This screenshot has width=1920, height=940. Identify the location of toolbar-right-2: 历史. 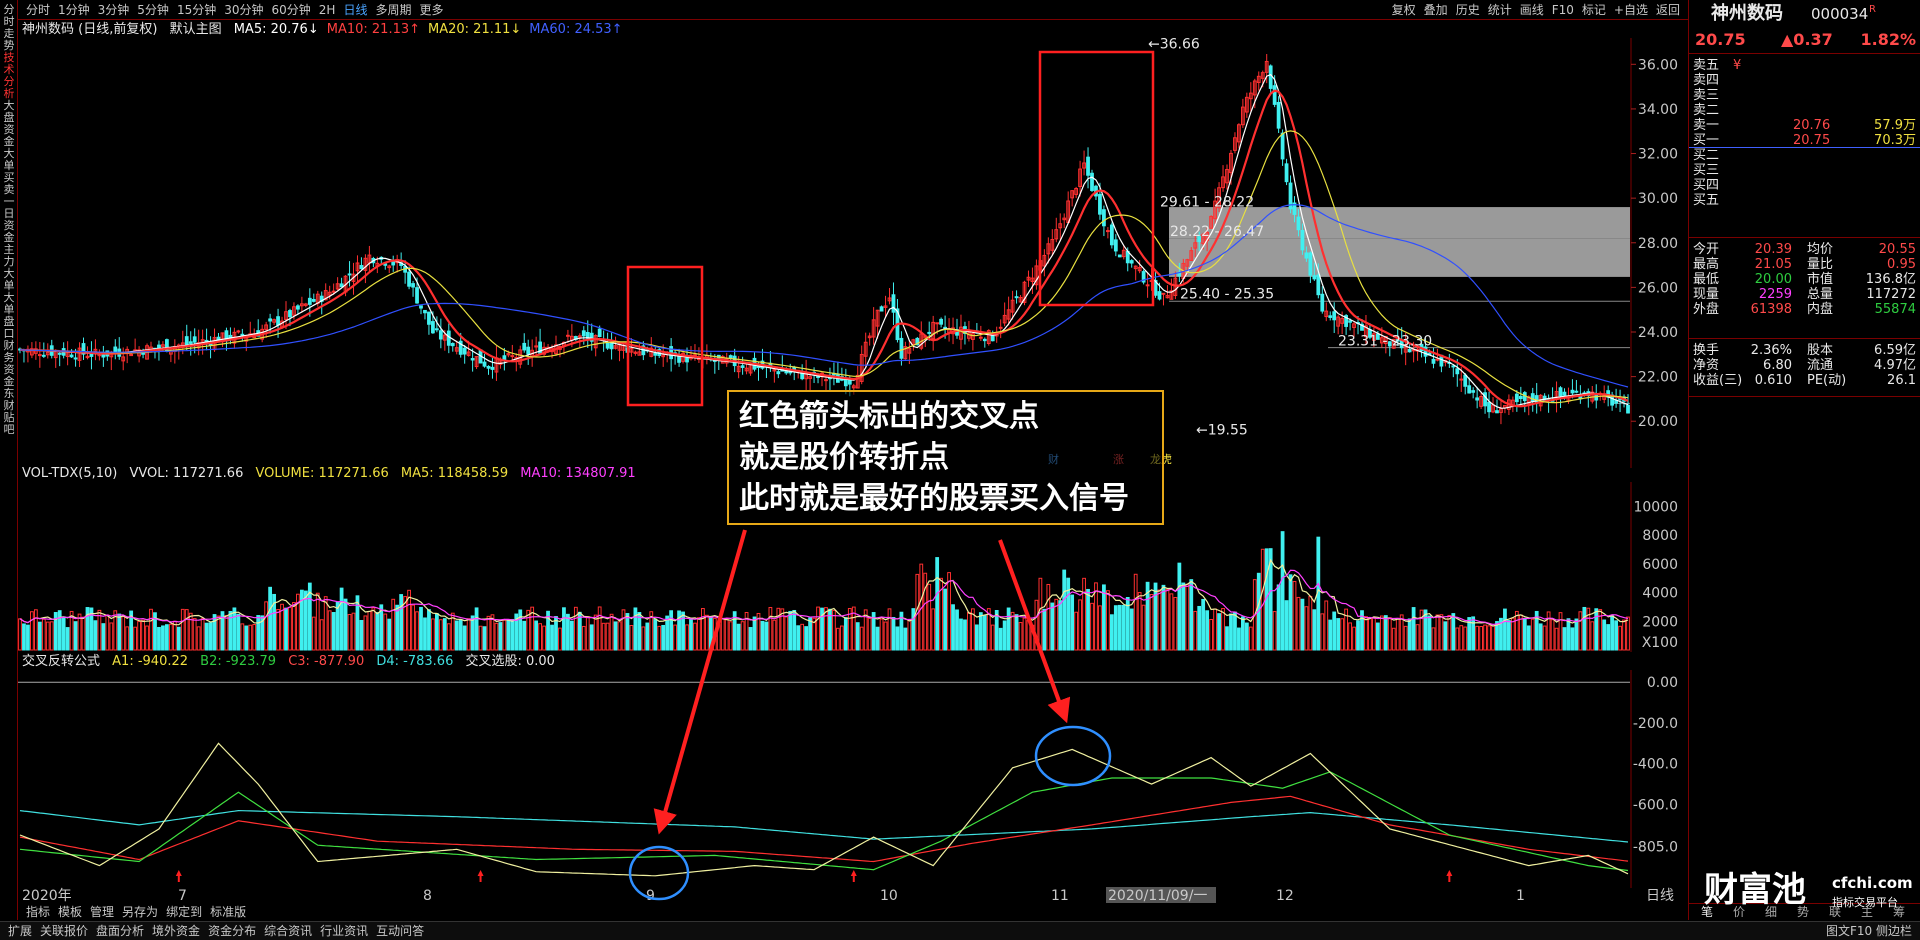
(1468, 10).